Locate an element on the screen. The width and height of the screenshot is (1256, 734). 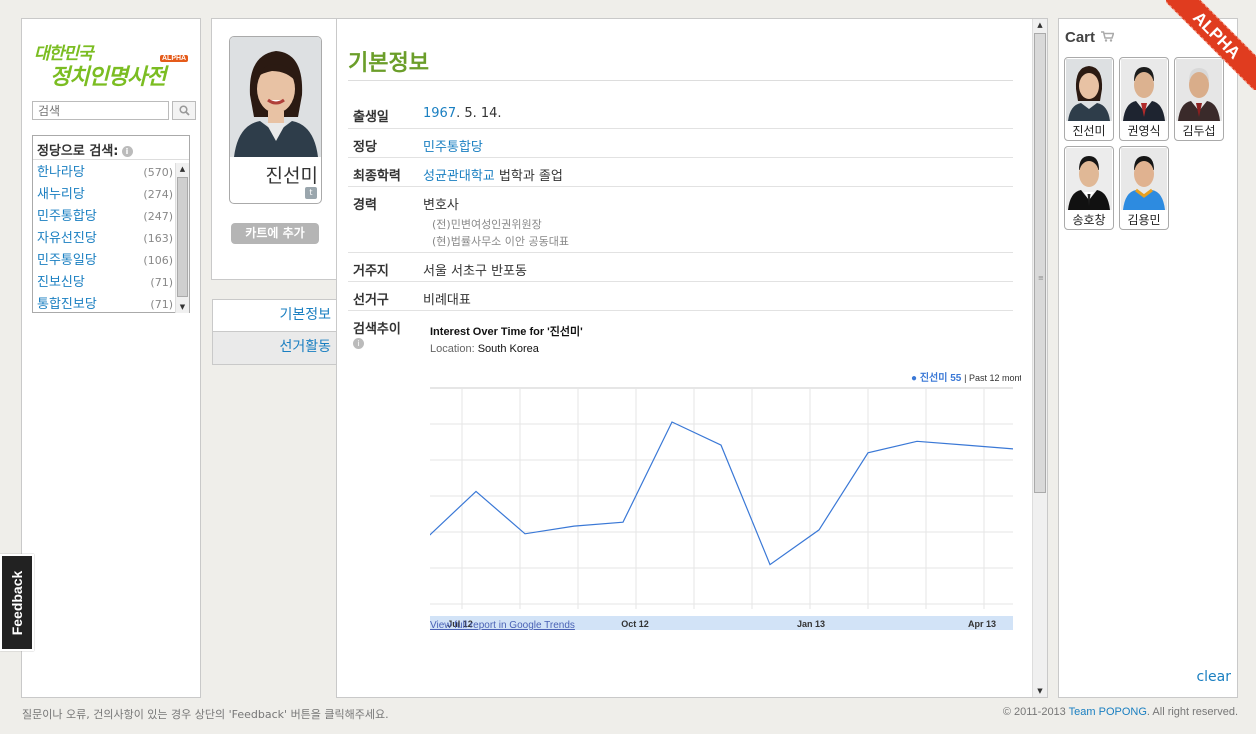
cart-item: 송호창 is located at coordinates (1089, 188).